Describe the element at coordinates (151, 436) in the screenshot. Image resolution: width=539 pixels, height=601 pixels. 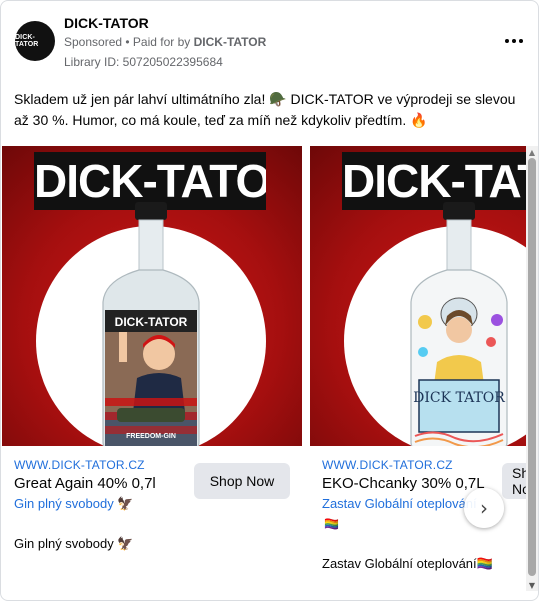
I see `bottle-label-bottom: FREEDOM-GIN` at that location.